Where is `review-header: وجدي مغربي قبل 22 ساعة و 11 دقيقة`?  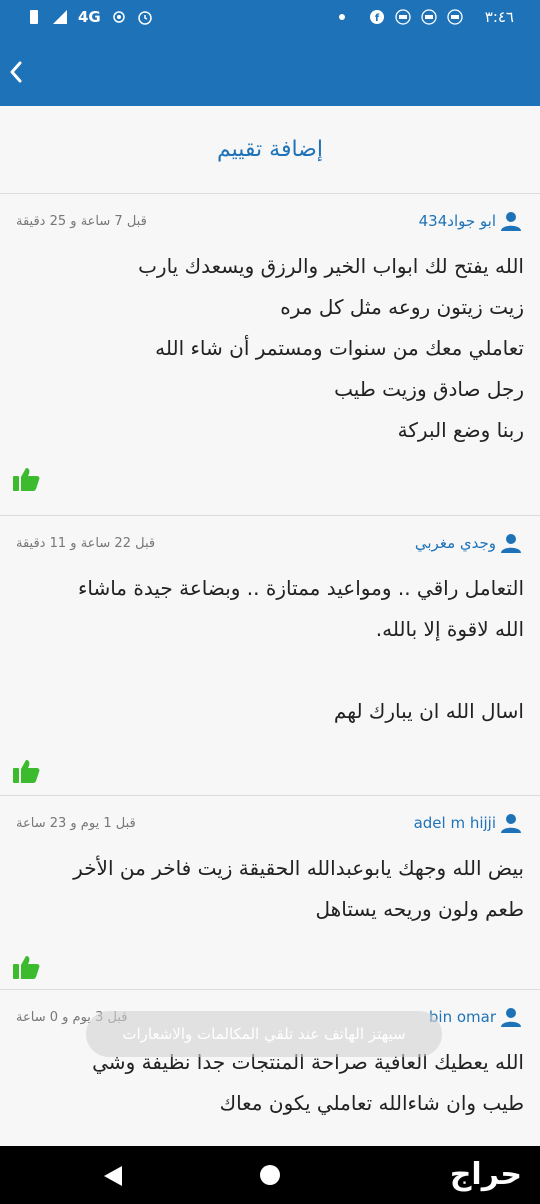
review-header: وجدي مغربي قبل 22 ساعة و 11 دقيقة is located at coordinates (270, 542).